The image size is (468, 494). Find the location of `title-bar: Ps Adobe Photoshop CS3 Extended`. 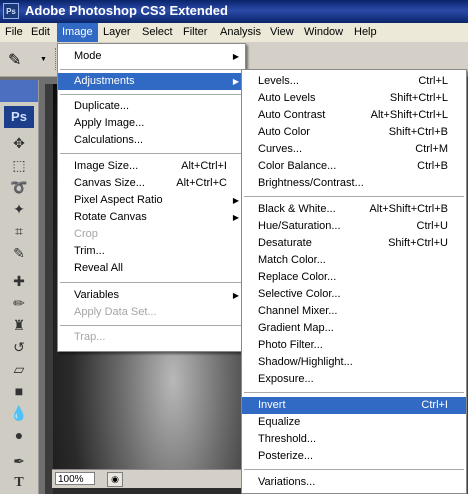

title-bar: Ps Adobe Photoshop CS3 Extended is located at coordinates (234, 11).